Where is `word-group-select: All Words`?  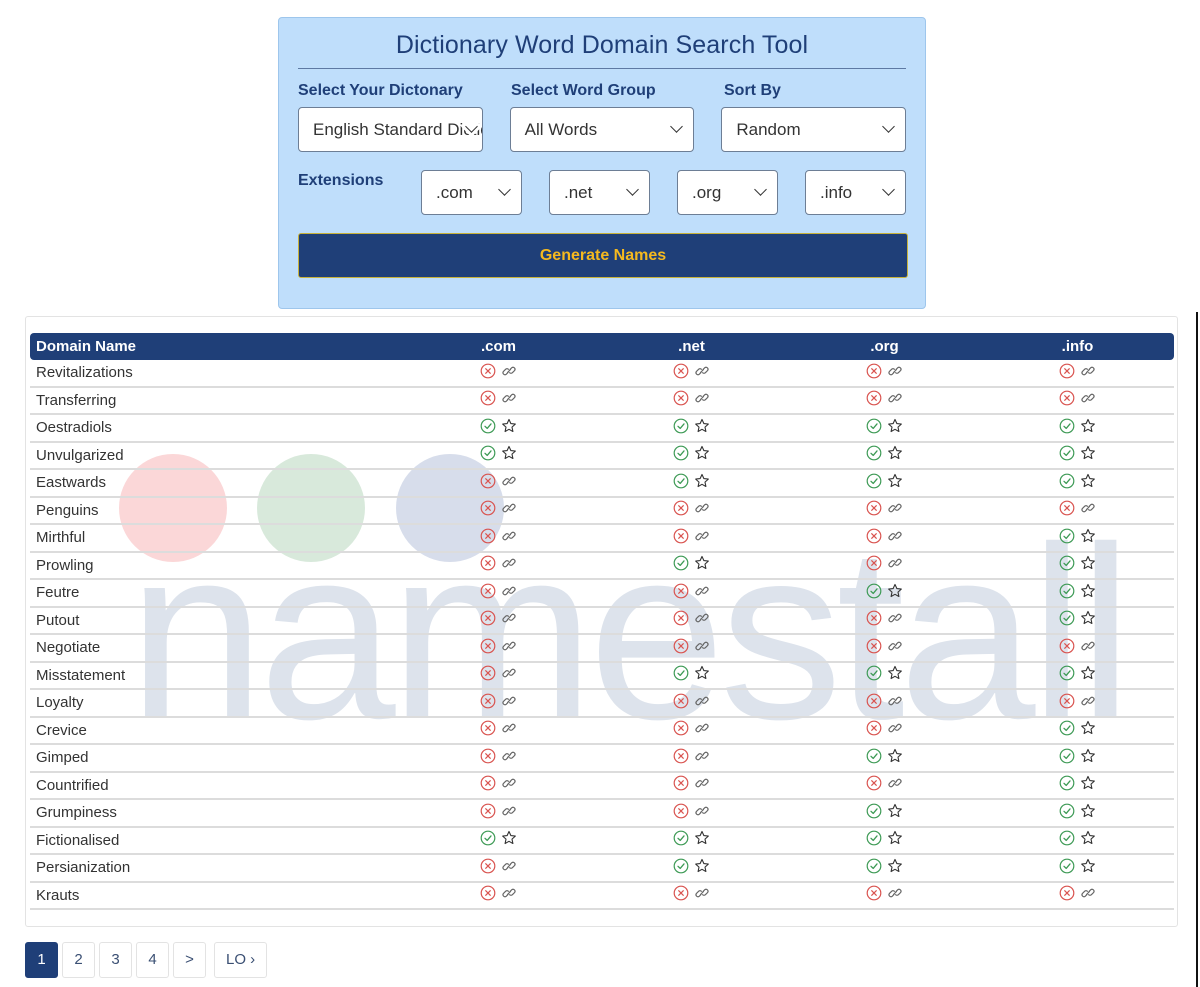
word-group-select: All Words is located at coordinates (602, 129).